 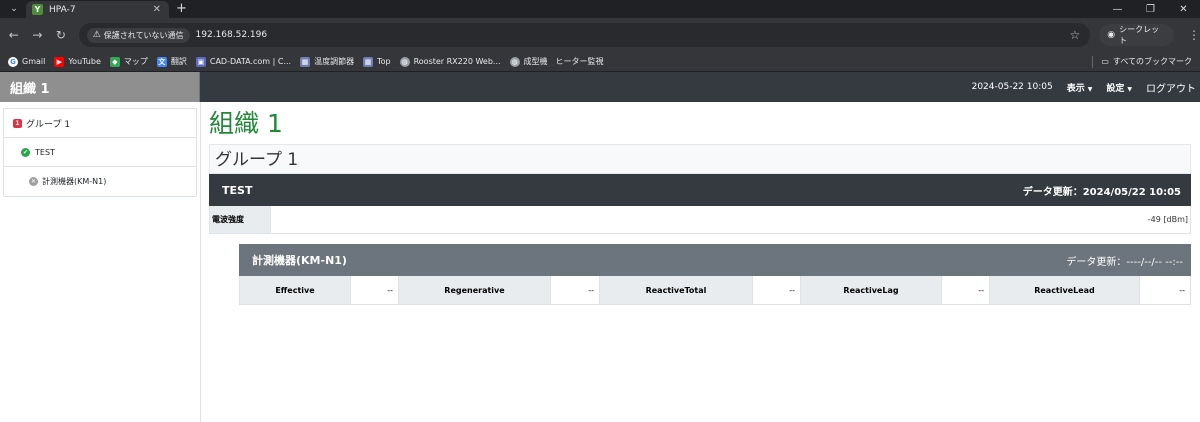 I want to click on view-menu: 表示 ▼, so click(x=1080, y=87).